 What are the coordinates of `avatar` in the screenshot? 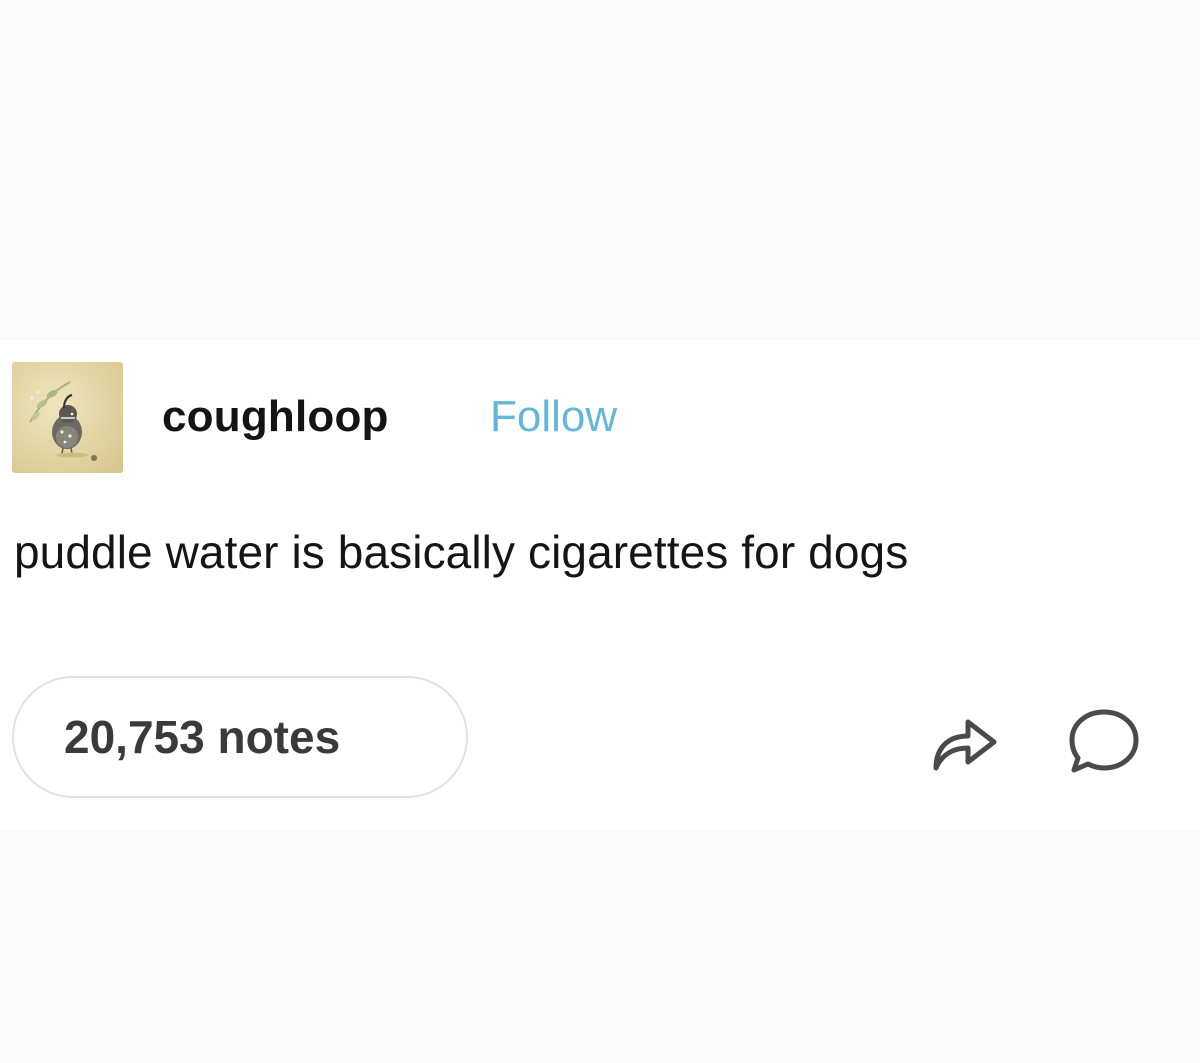 It's located at (67, 417).